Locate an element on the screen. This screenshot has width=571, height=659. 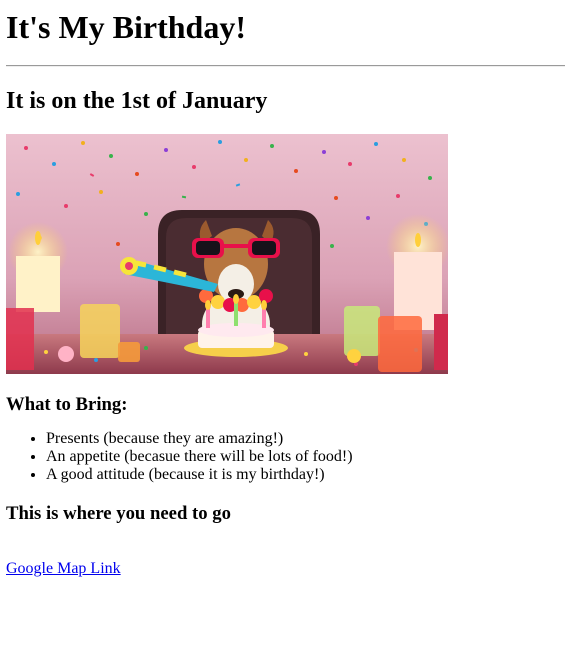
location-heading: This is where you need to go is located at coordinates (118, 513).